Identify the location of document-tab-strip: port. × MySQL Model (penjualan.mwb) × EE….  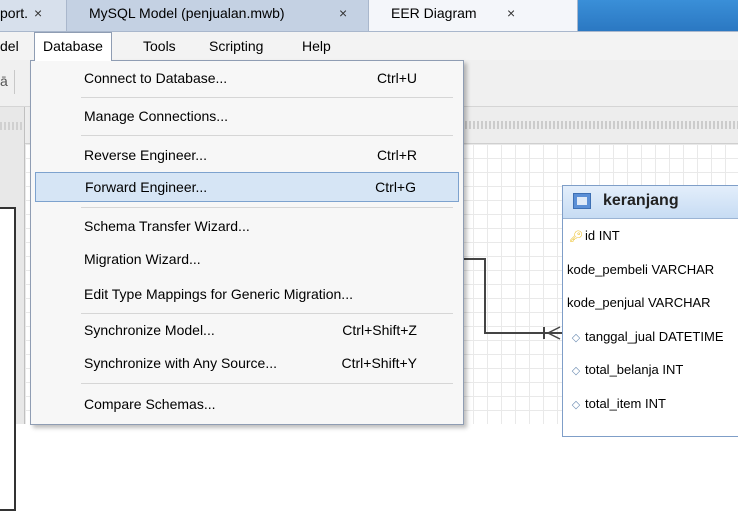
(369, 16).